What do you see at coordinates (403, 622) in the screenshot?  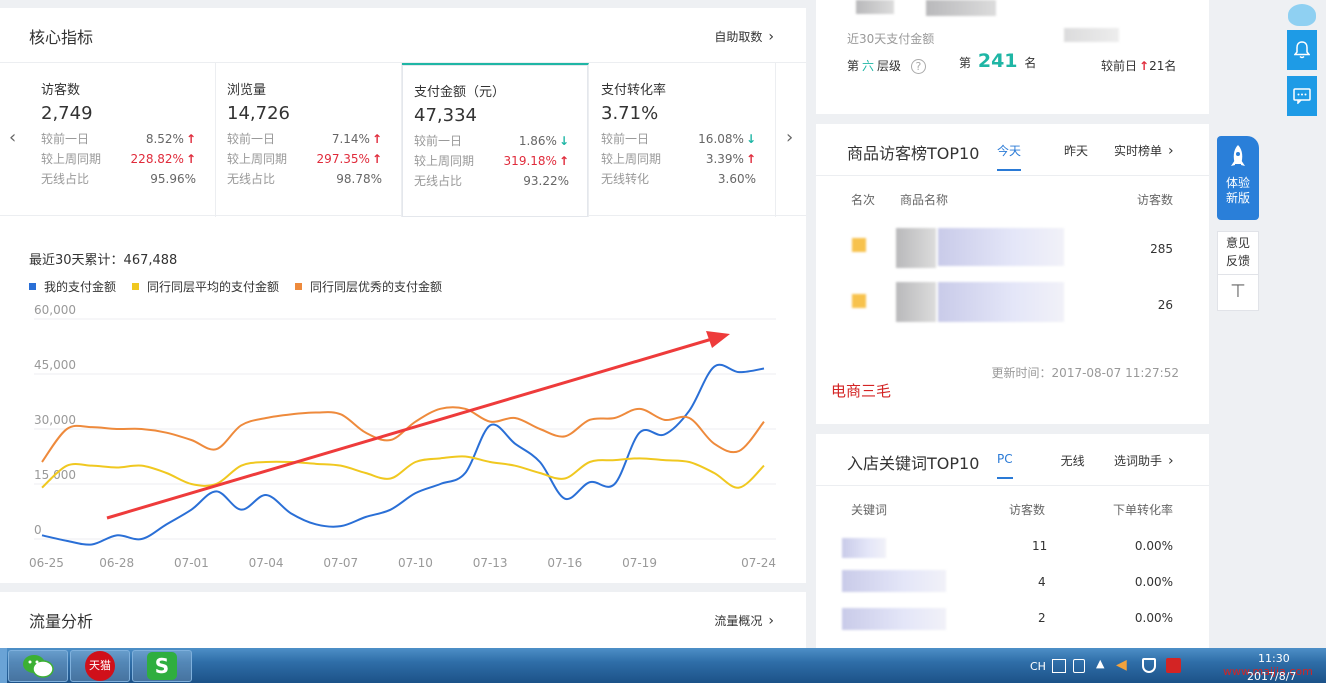 I see `traffic-analysis-card: 流量分析 流量概况 ›` at bounding box center [403, 622].